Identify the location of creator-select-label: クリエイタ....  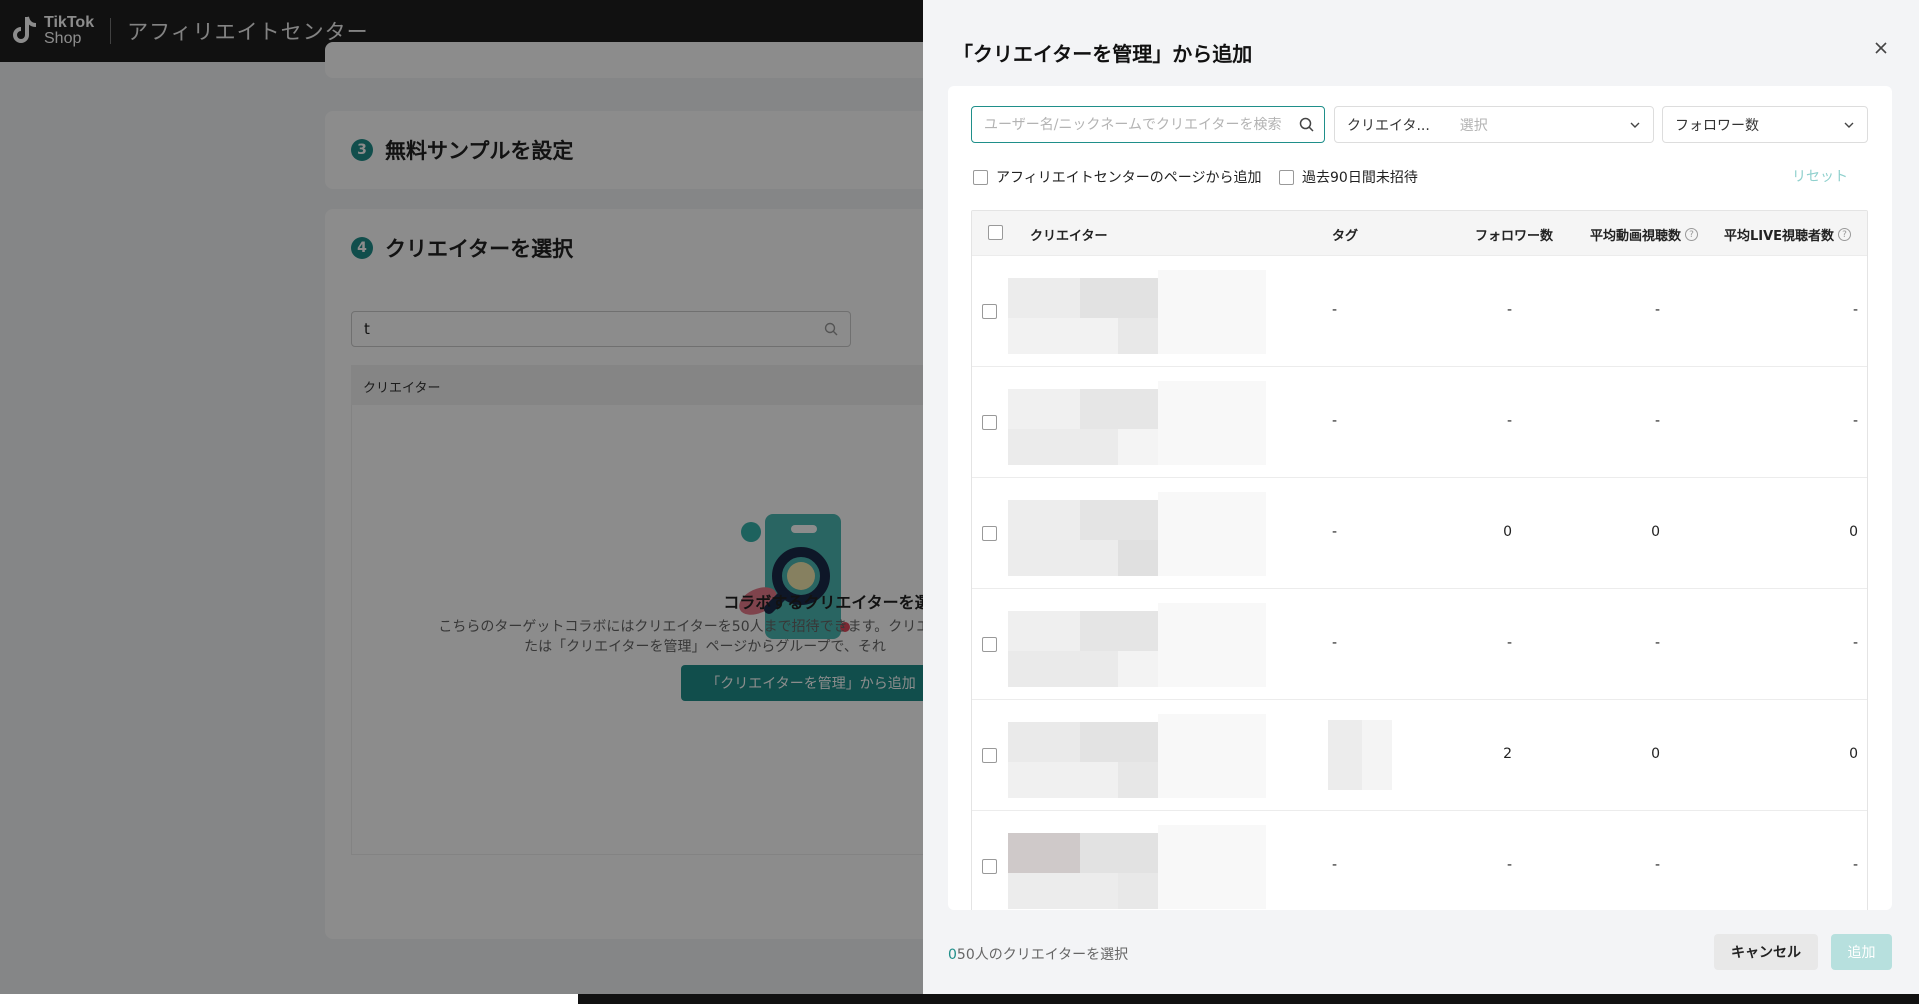
(1388, 125).